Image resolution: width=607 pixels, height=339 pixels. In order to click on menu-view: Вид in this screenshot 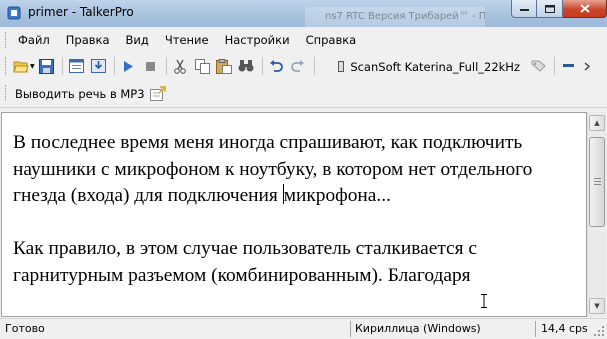, I will do `click(137, 40)`.